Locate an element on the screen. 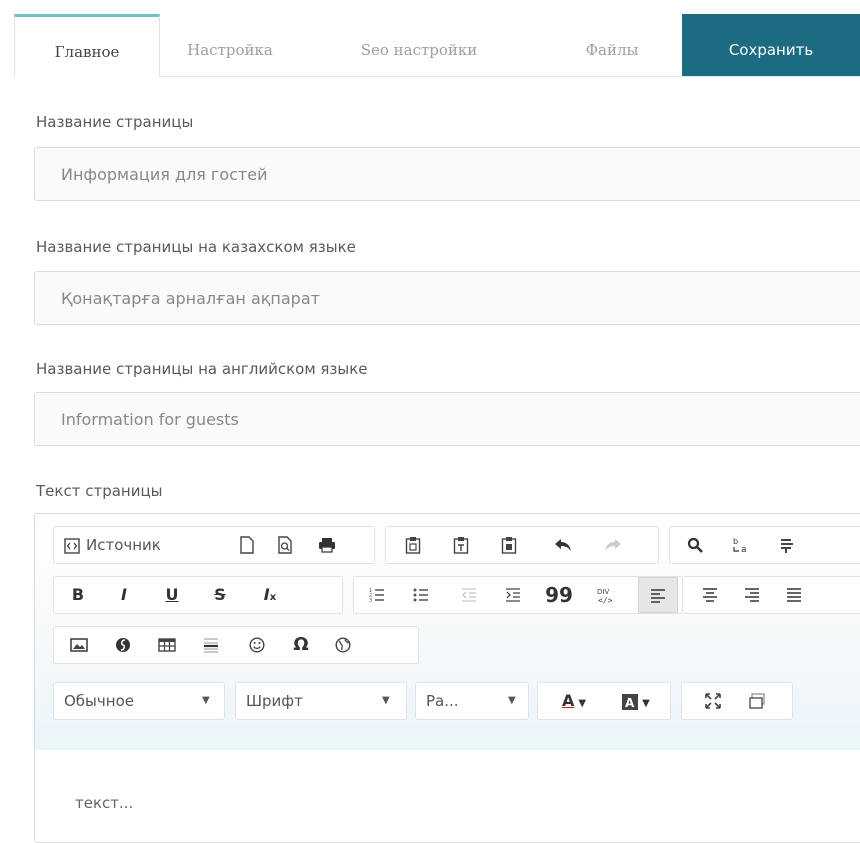 The height and width of the screenshot is (843, 860). outdent-icon is located at coordinates (469, 595).